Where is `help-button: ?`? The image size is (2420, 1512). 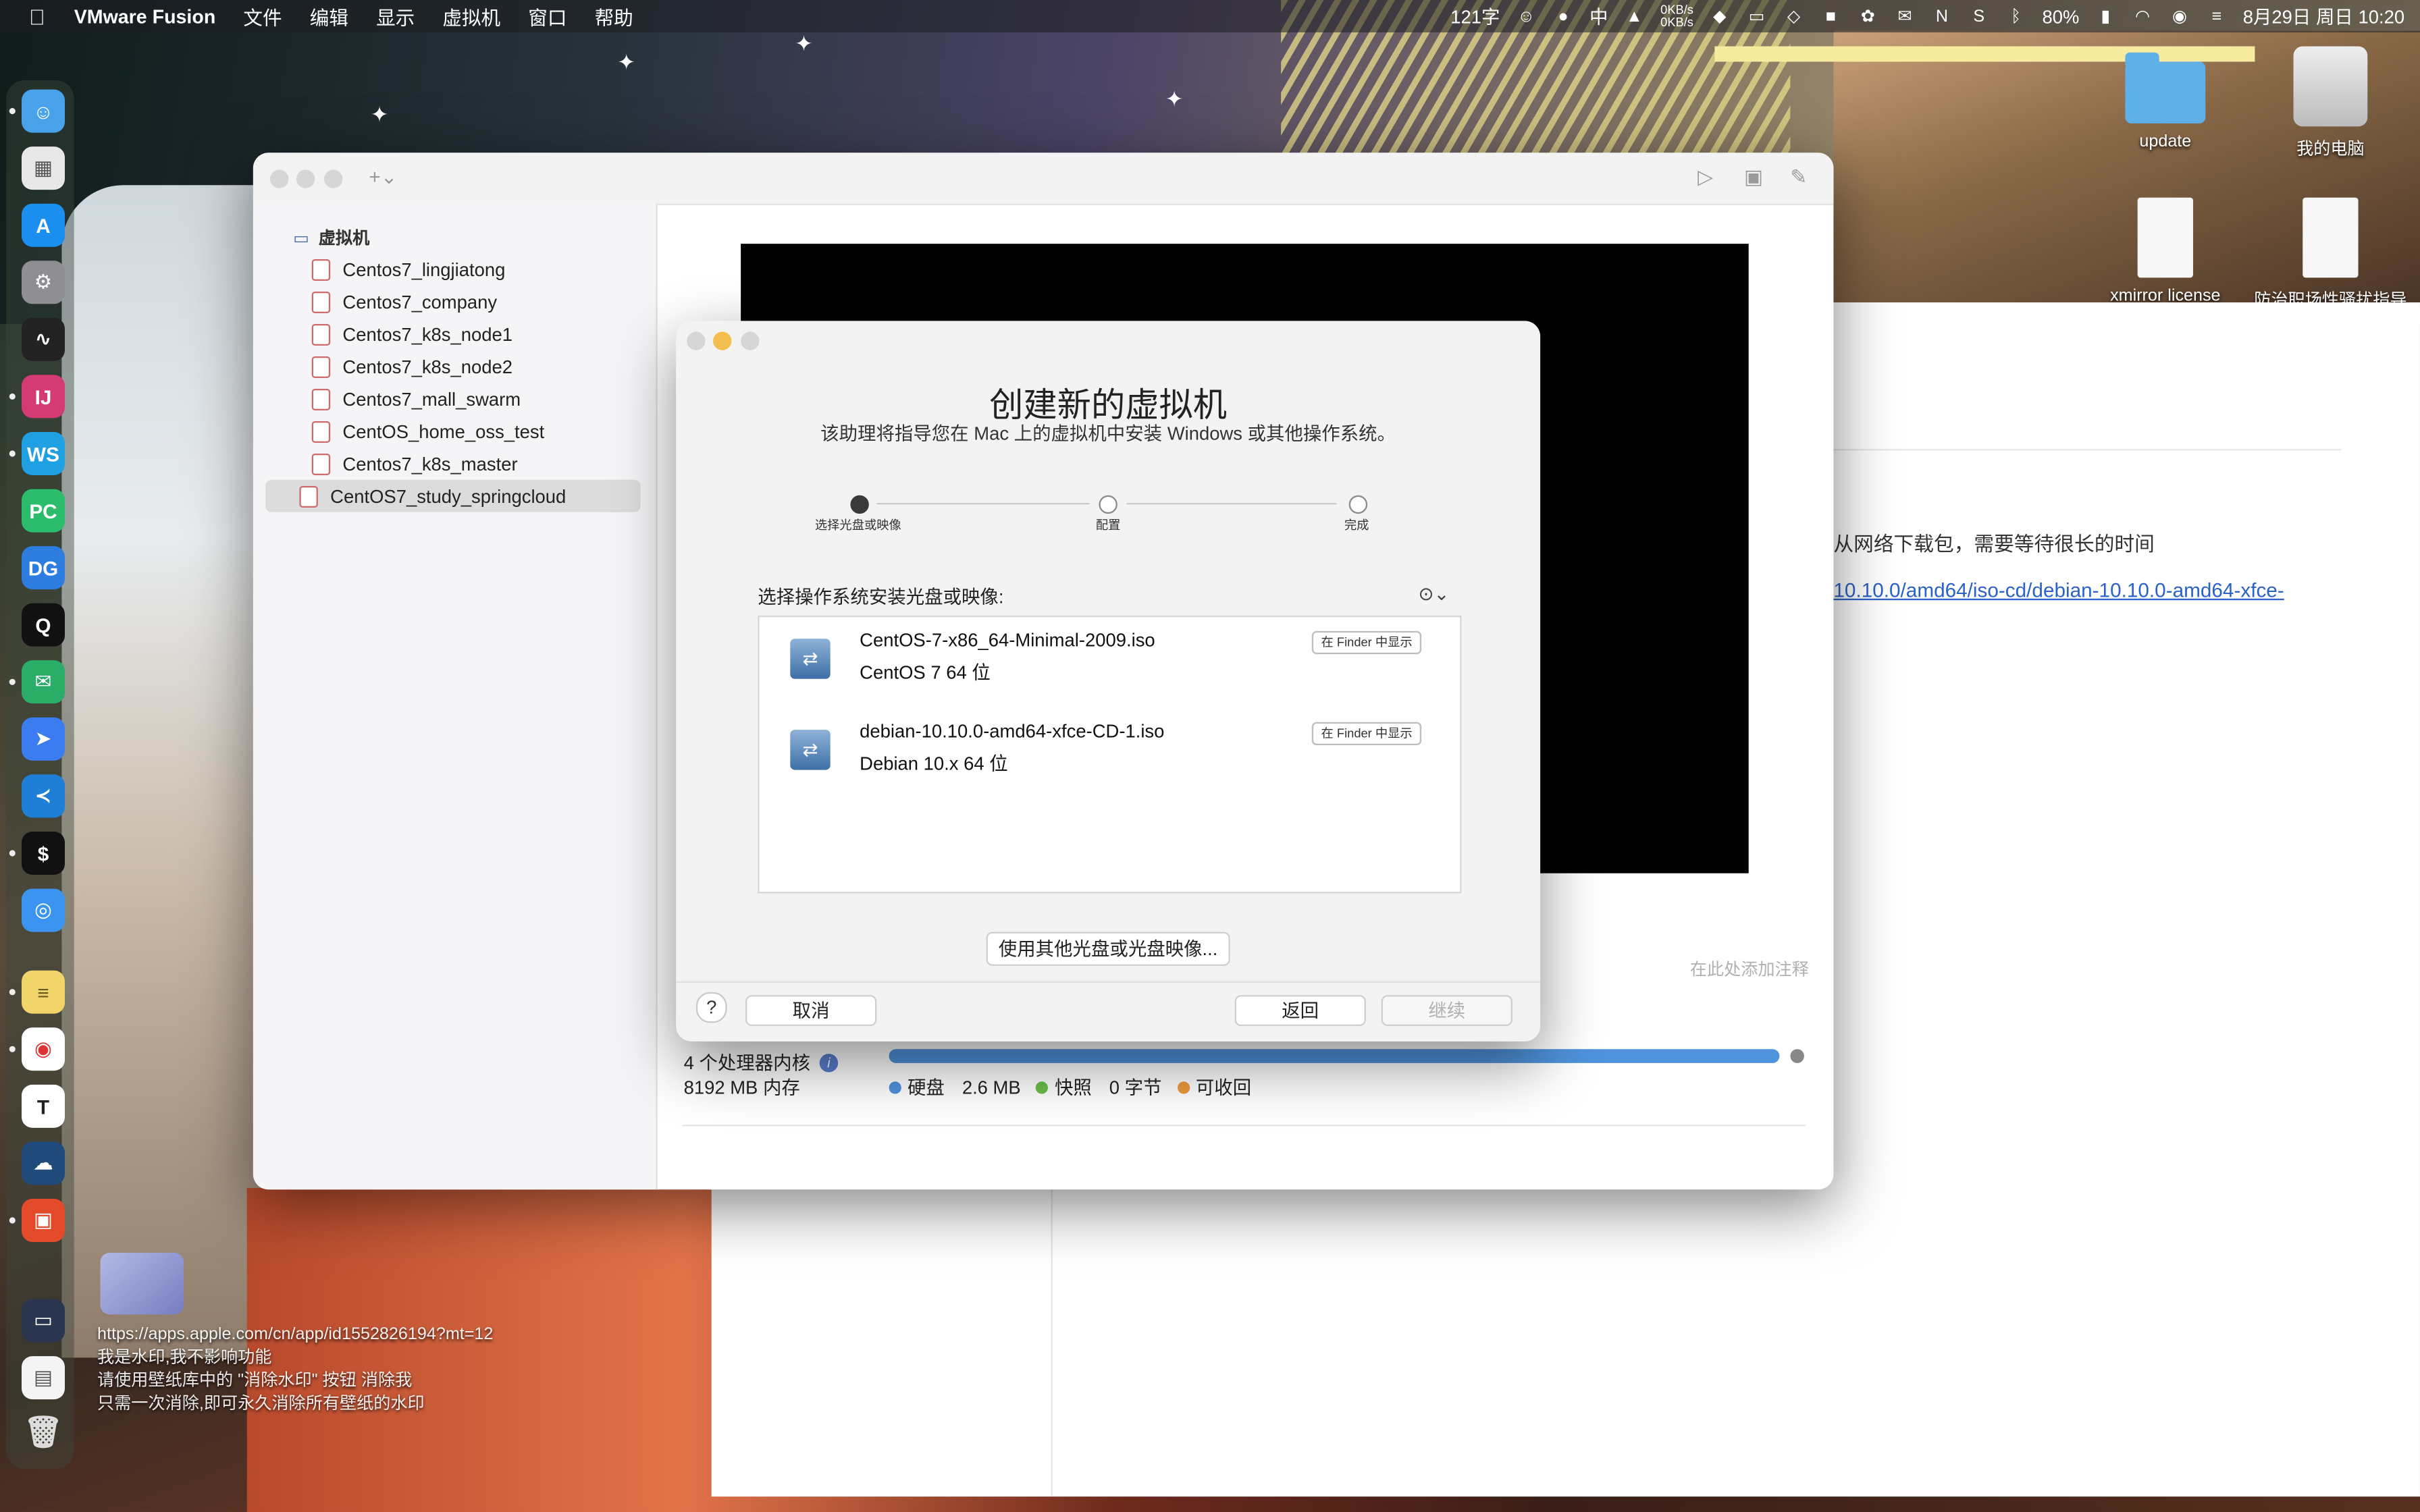 help-button: ? is located at coordinates (711, 1008).